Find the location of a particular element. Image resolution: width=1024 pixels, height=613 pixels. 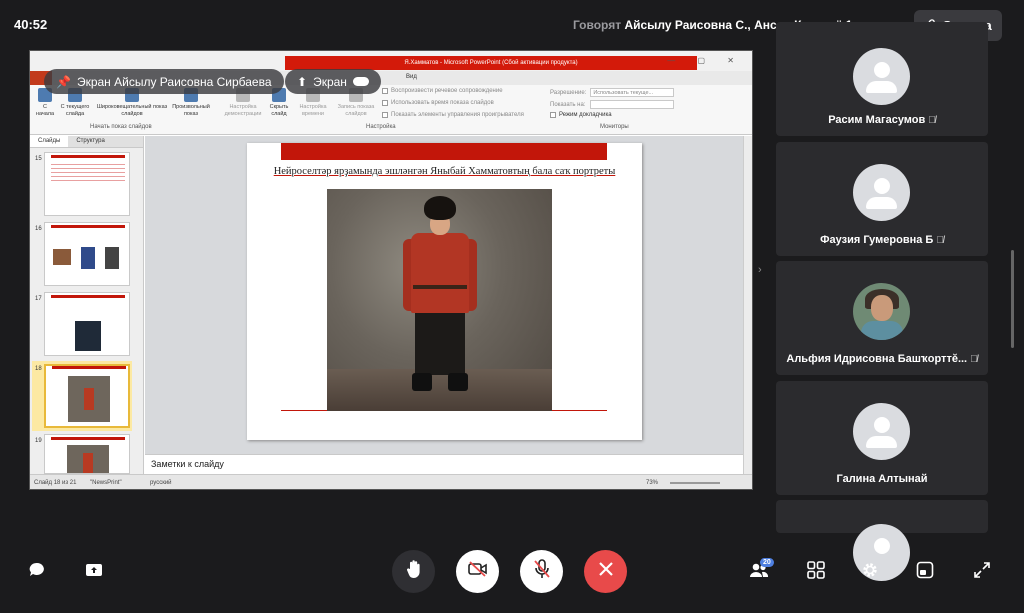

settings-button is located at coordinates (870, 572).